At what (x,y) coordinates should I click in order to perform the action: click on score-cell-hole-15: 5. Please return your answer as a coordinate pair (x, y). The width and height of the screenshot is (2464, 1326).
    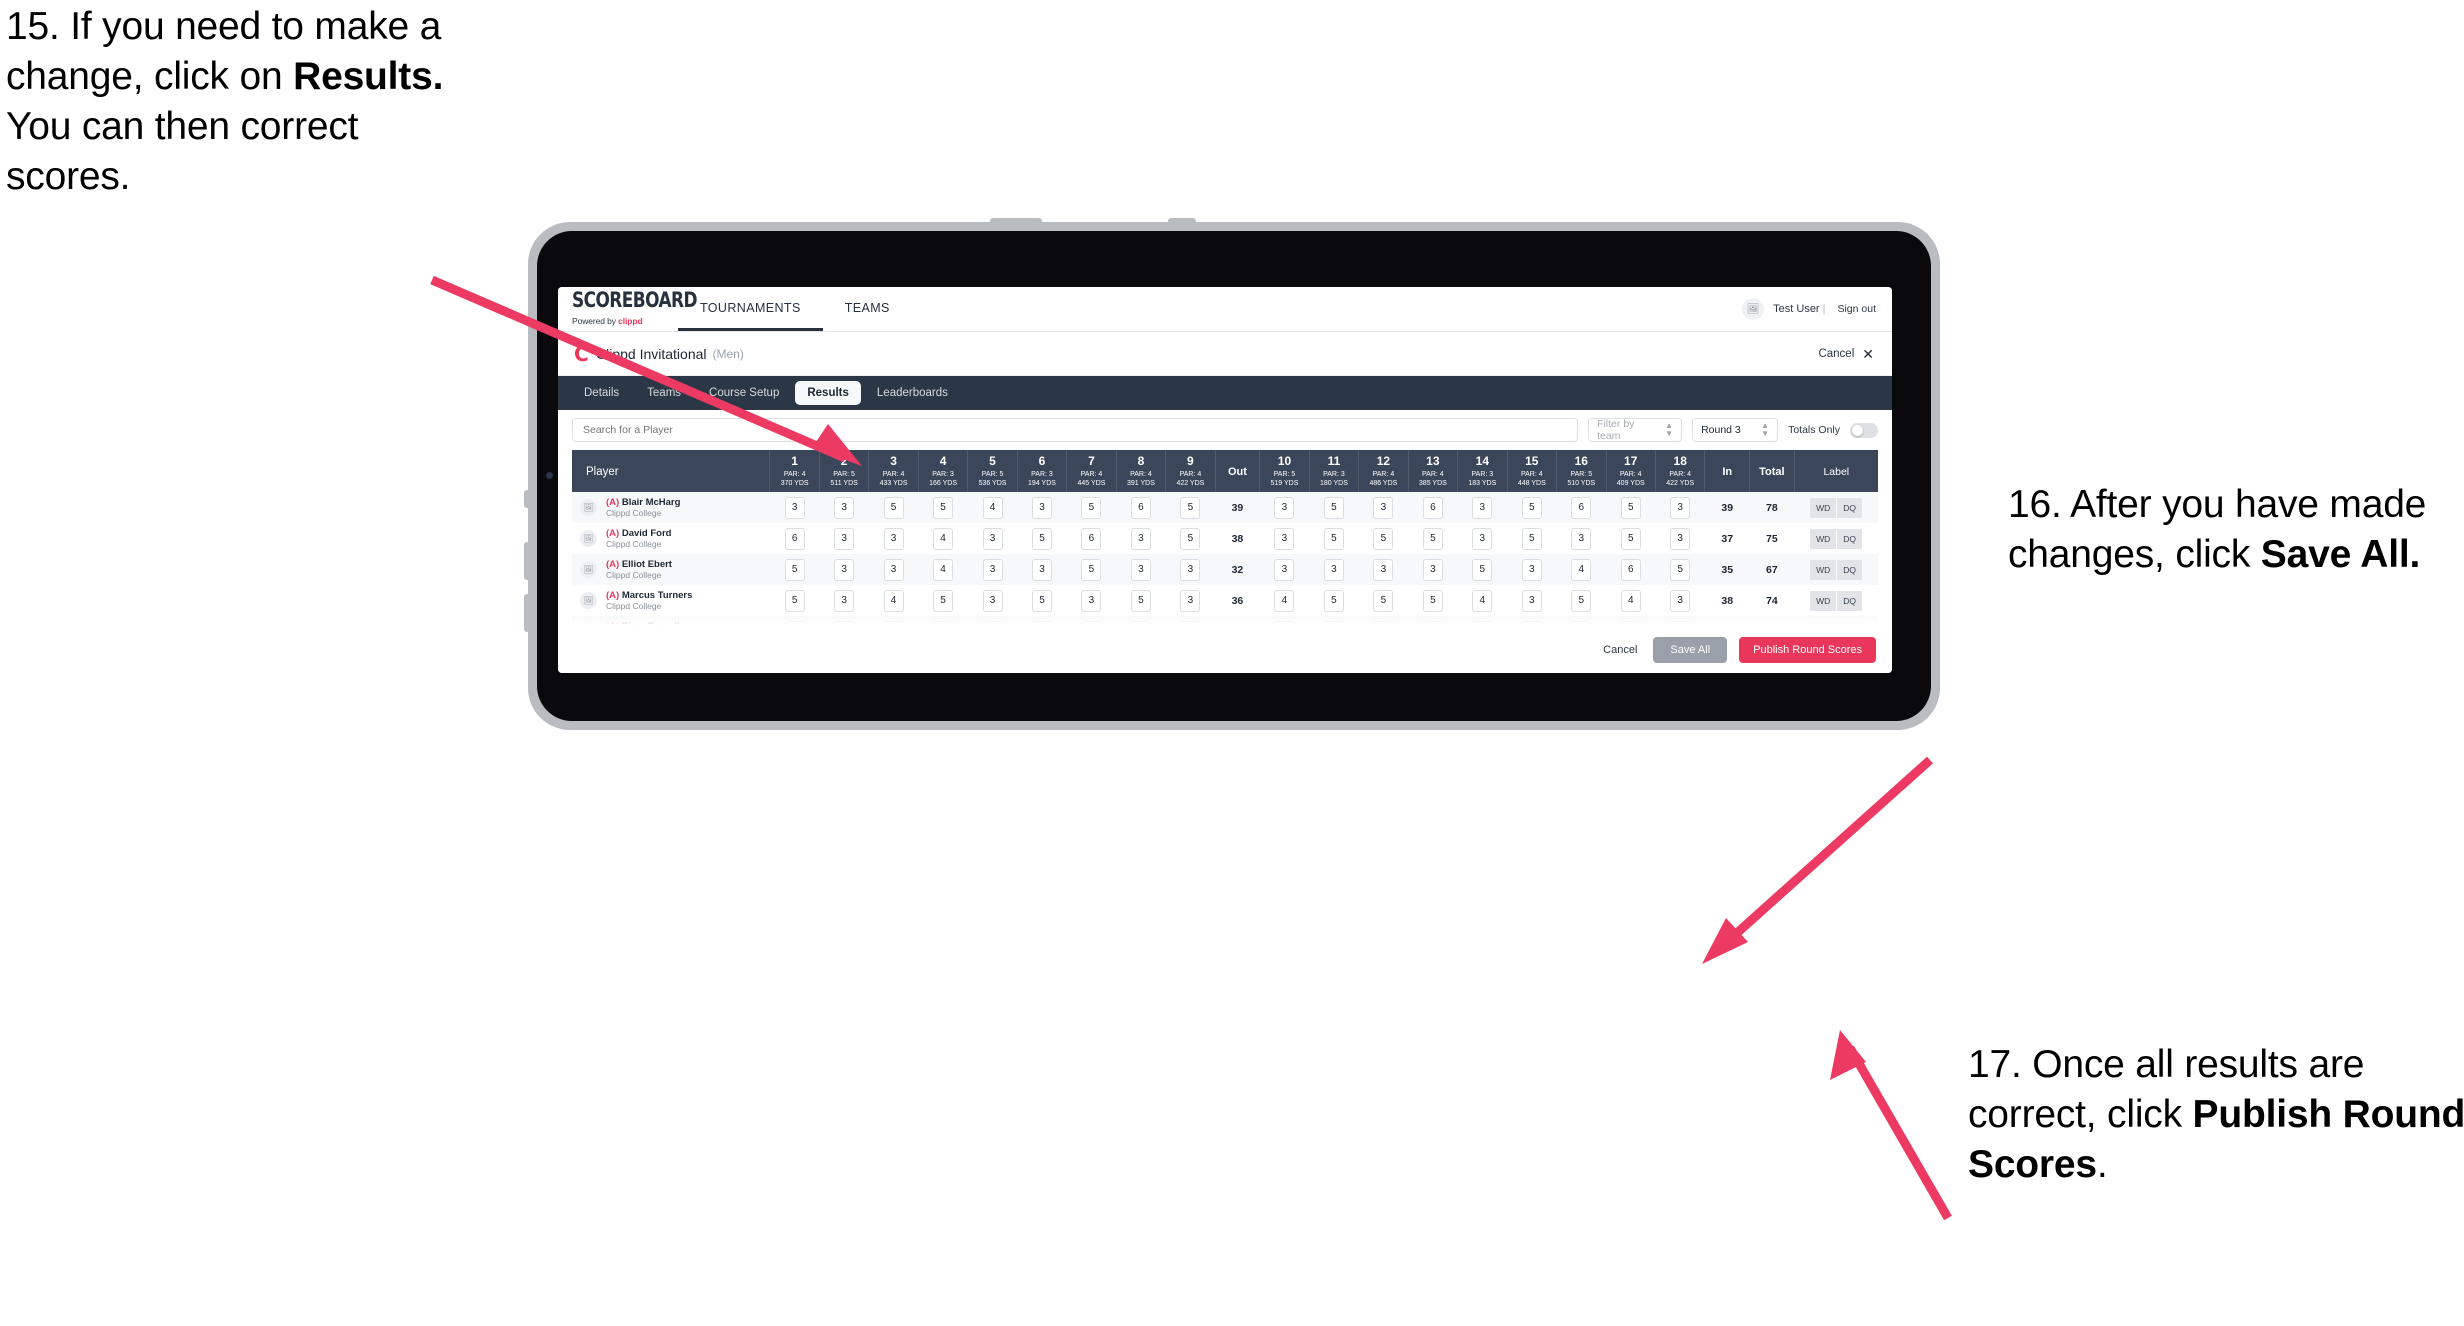
    Looking at the image, I should click on (1531, 507).